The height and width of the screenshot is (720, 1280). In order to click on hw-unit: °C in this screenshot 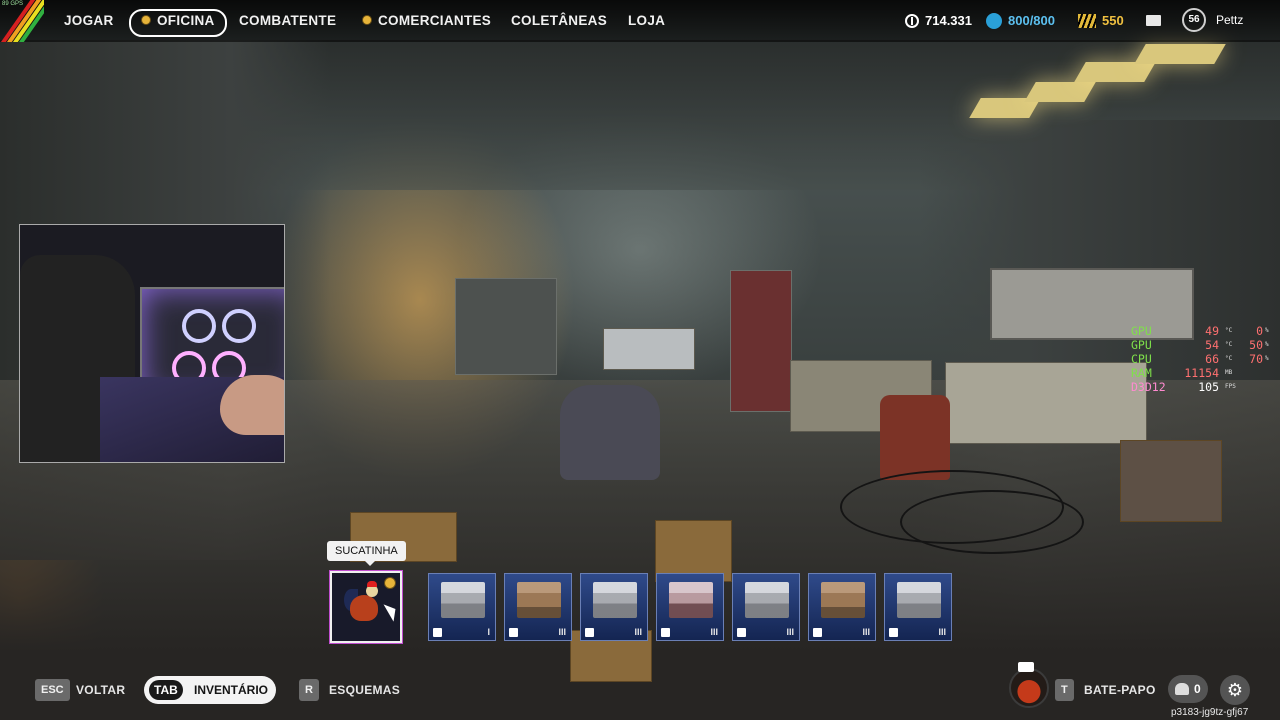, I will do `click(1229, 344)`.